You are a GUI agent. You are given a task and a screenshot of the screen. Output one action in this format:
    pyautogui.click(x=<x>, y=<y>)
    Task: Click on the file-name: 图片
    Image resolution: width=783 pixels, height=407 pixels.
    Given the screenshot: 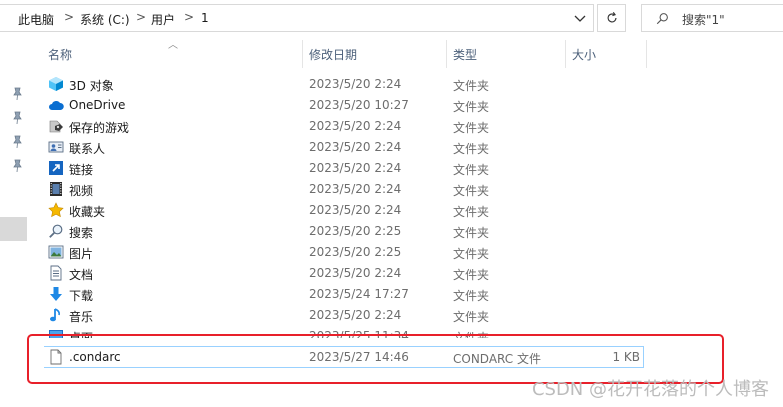 What is the action you would take?
    pyautogui.click(x=81, y=254)
    